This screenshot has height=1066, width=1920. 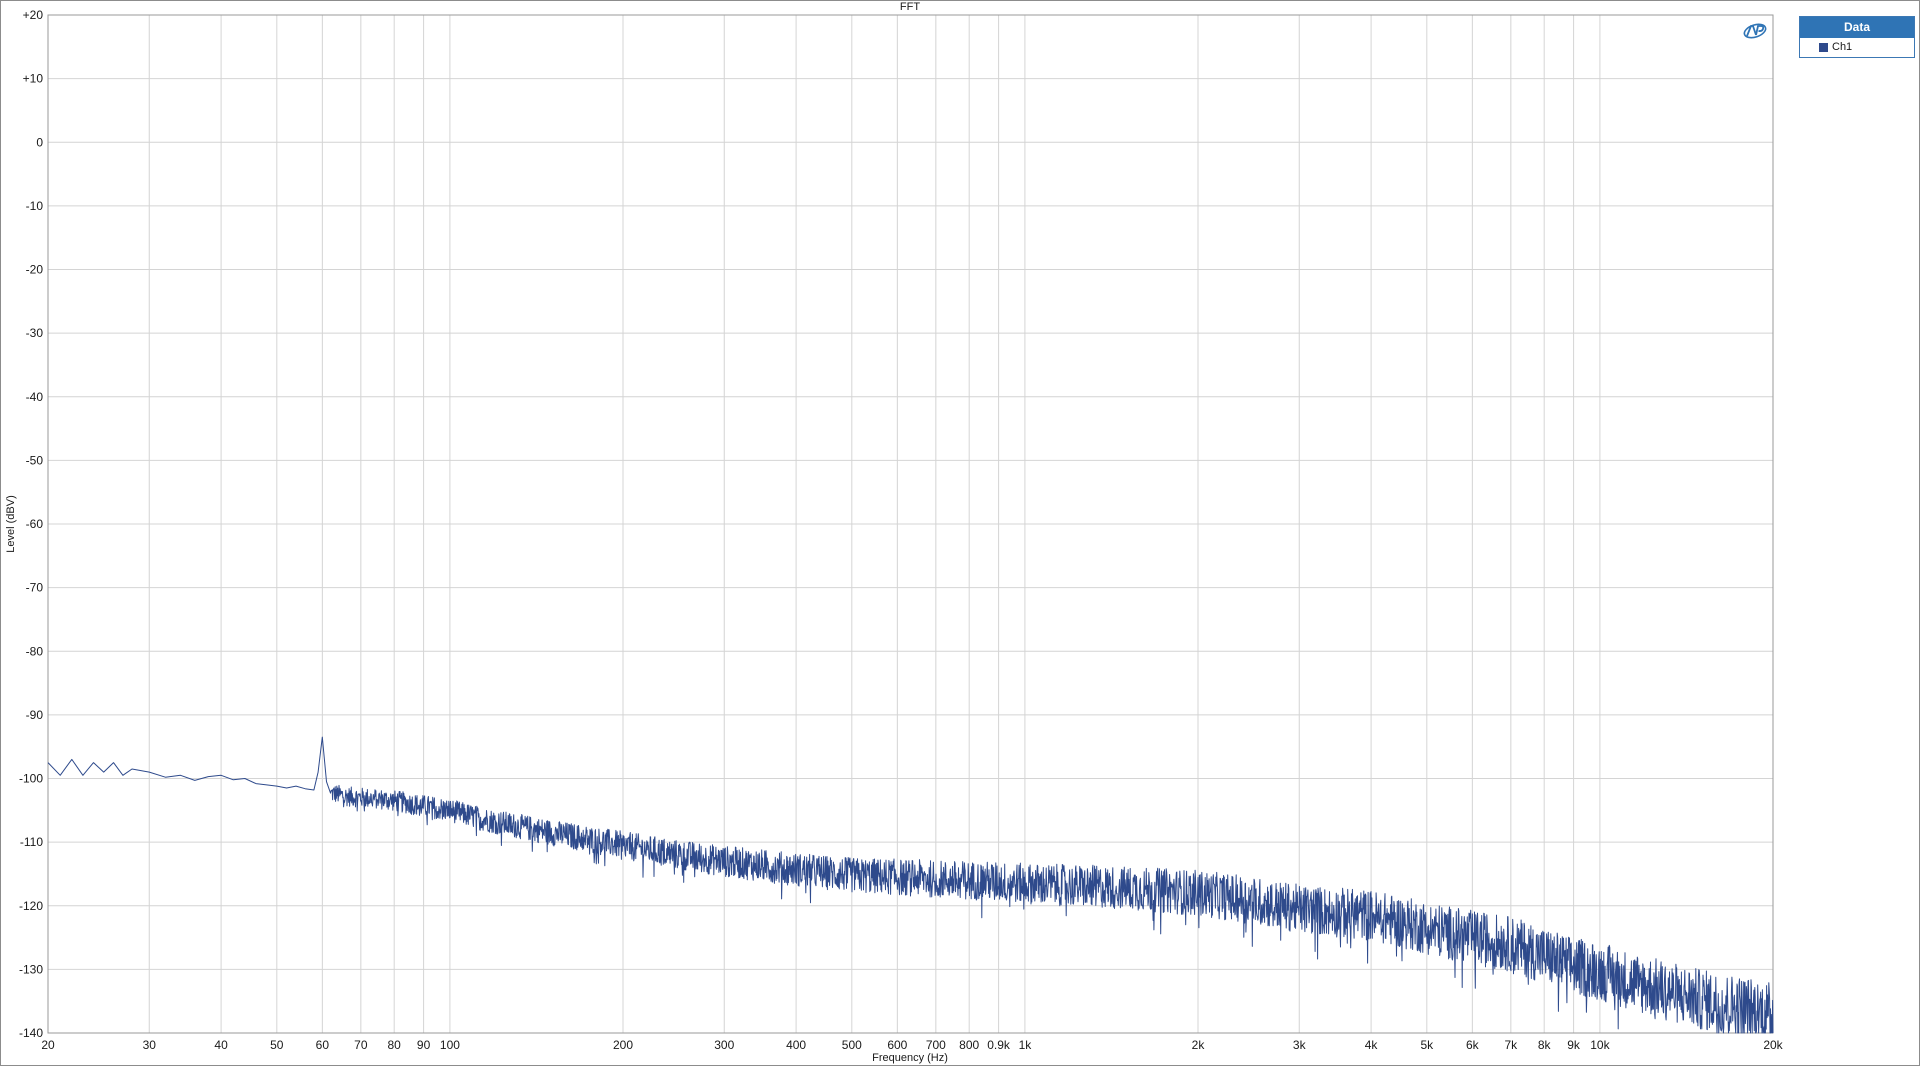 I want to click on x-tick-label: 3k, so click(x=1300, y=1045).